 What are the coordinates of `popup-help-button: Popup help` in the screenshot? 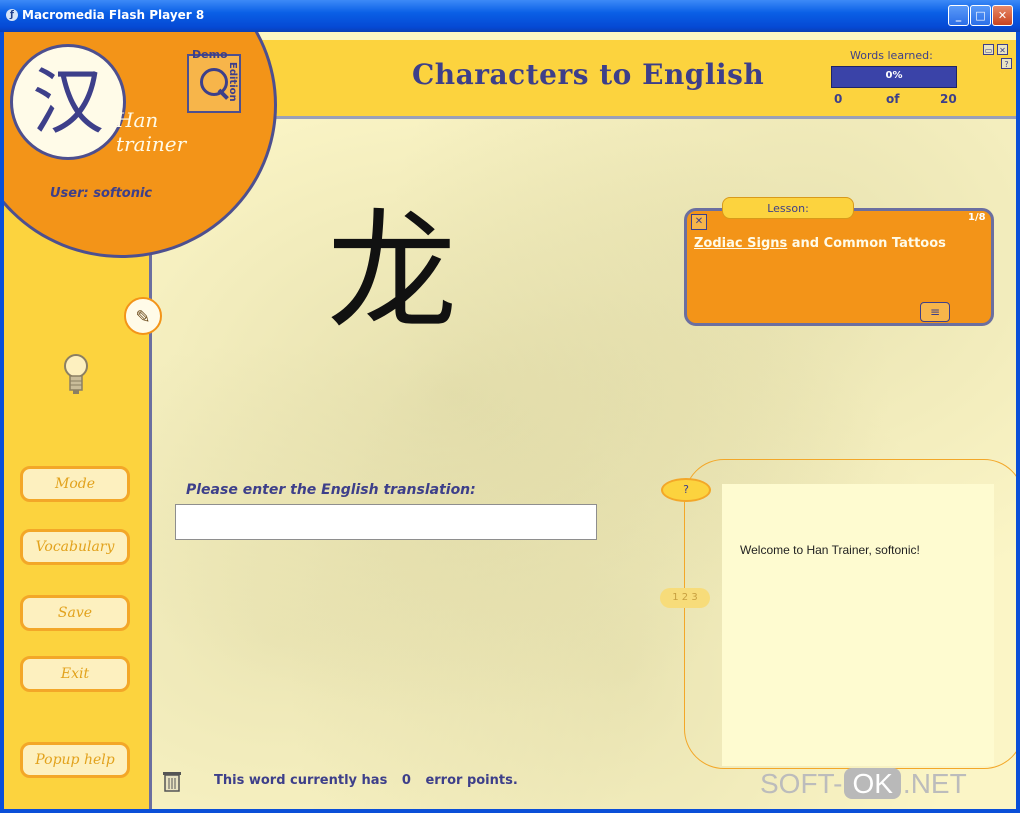 It's located at (75, 760).